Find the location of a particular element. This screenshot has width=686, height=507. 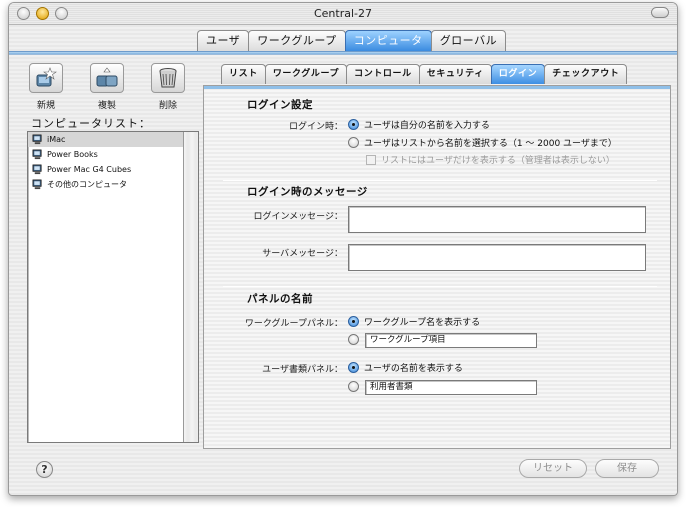

checkbox-show-only-users-label: リストにはユーザだけを表示する（管理者は表示しない） is located at coordinates (498, 161).